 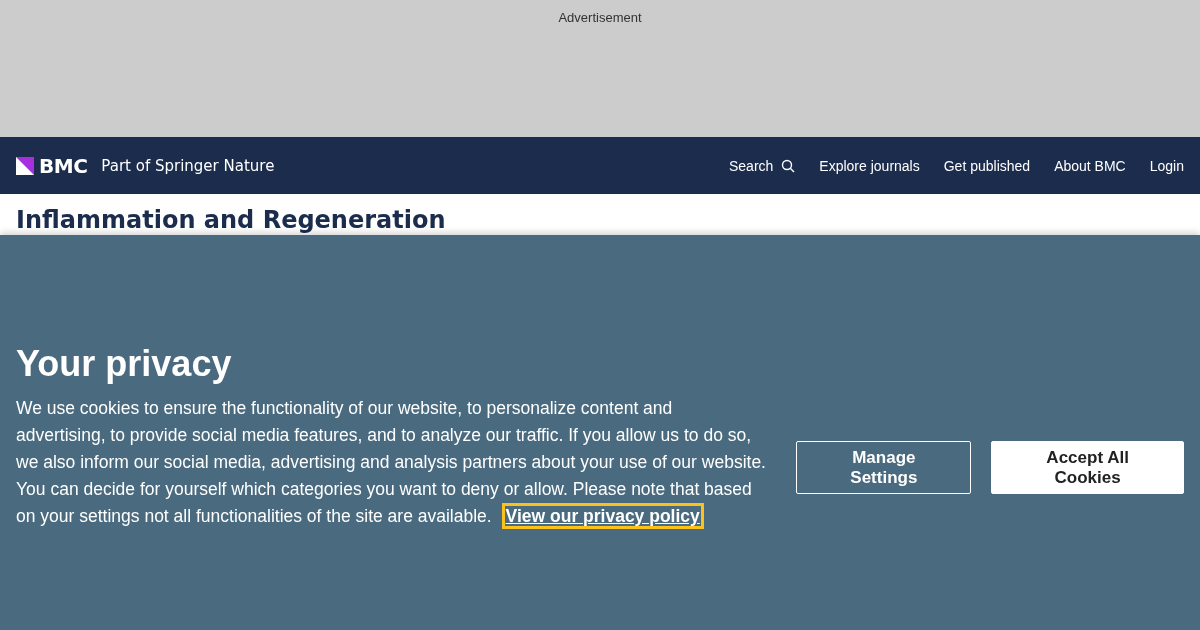 I want to click on journal-title: Inflammation and Regeneration, so click(x=231, y=220).